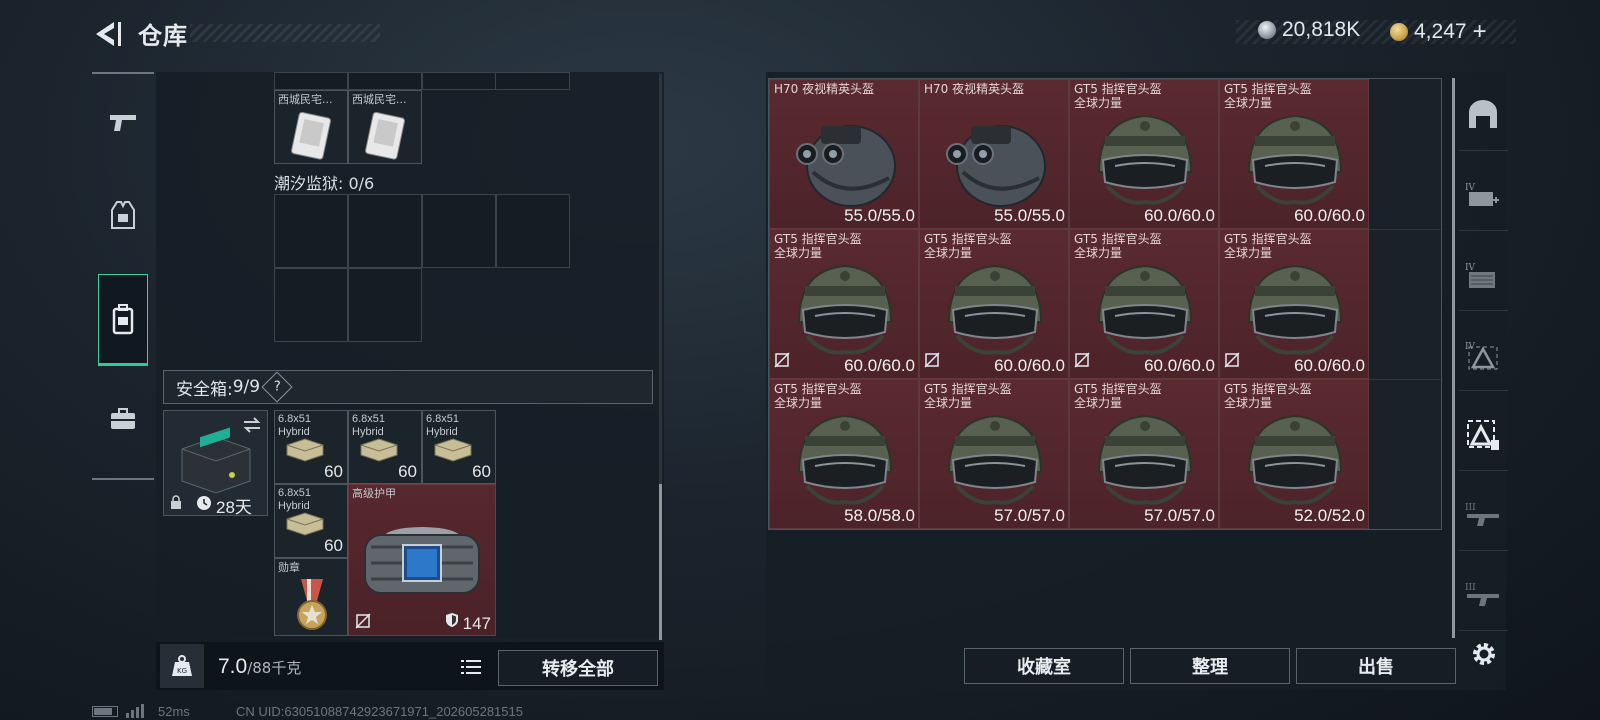 The height and width of the screenshot is (720, 1600). I want to click on gold-coin-icon, so click(1399, 32).